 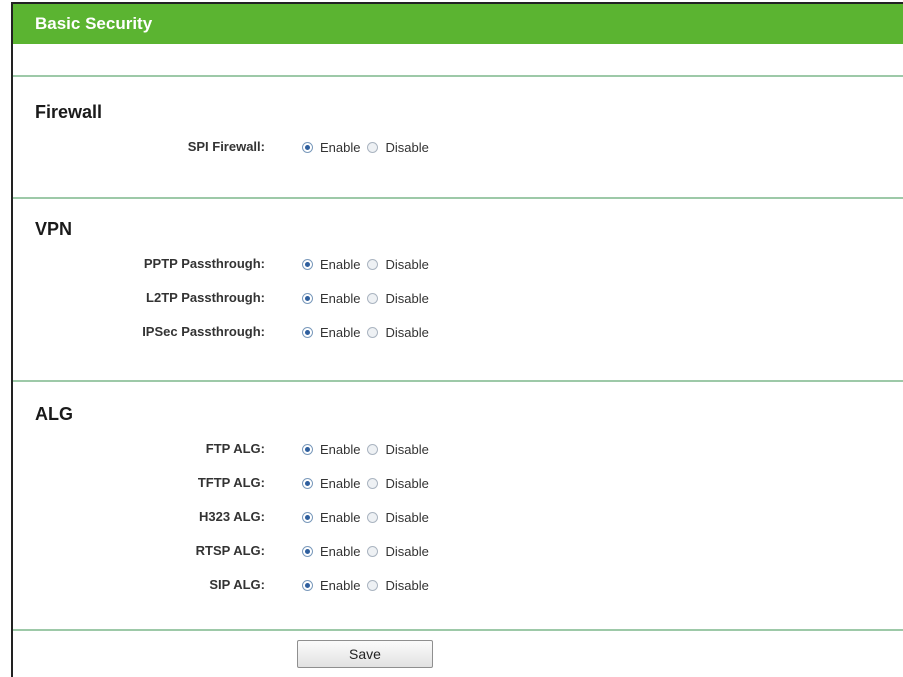 What do you see at coordinates (373, 449) in the screenshot?
I see `ftp-alg-disable-radio` at bounding box center [373, 449].